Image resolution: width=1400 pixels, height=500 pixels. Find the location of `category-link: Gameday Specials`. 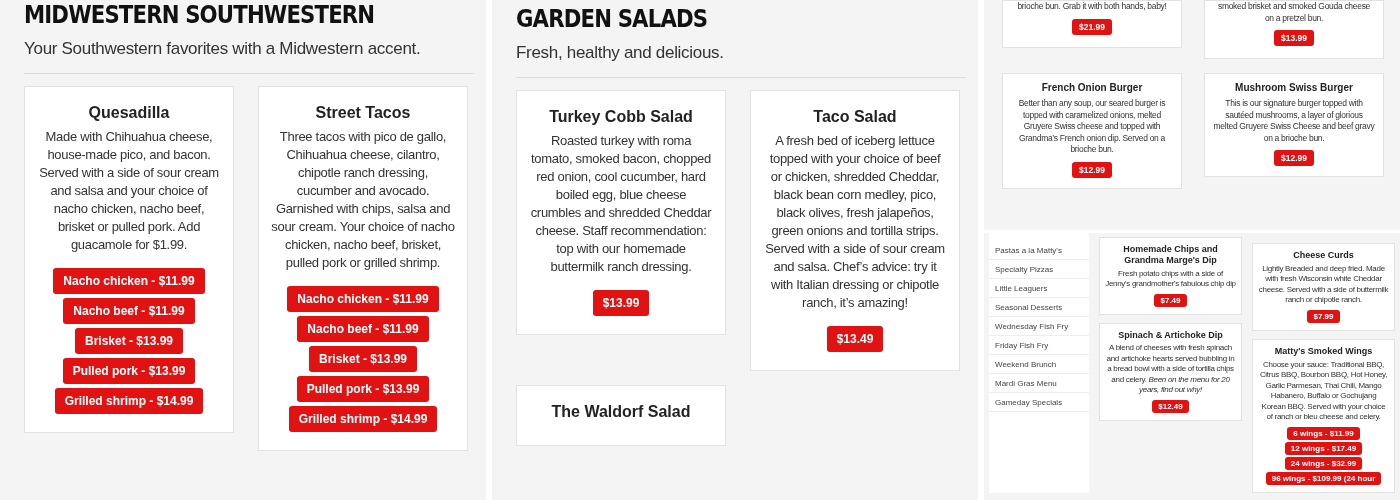

category-link: Gameday Specials is located at coordinates (1039, 402).